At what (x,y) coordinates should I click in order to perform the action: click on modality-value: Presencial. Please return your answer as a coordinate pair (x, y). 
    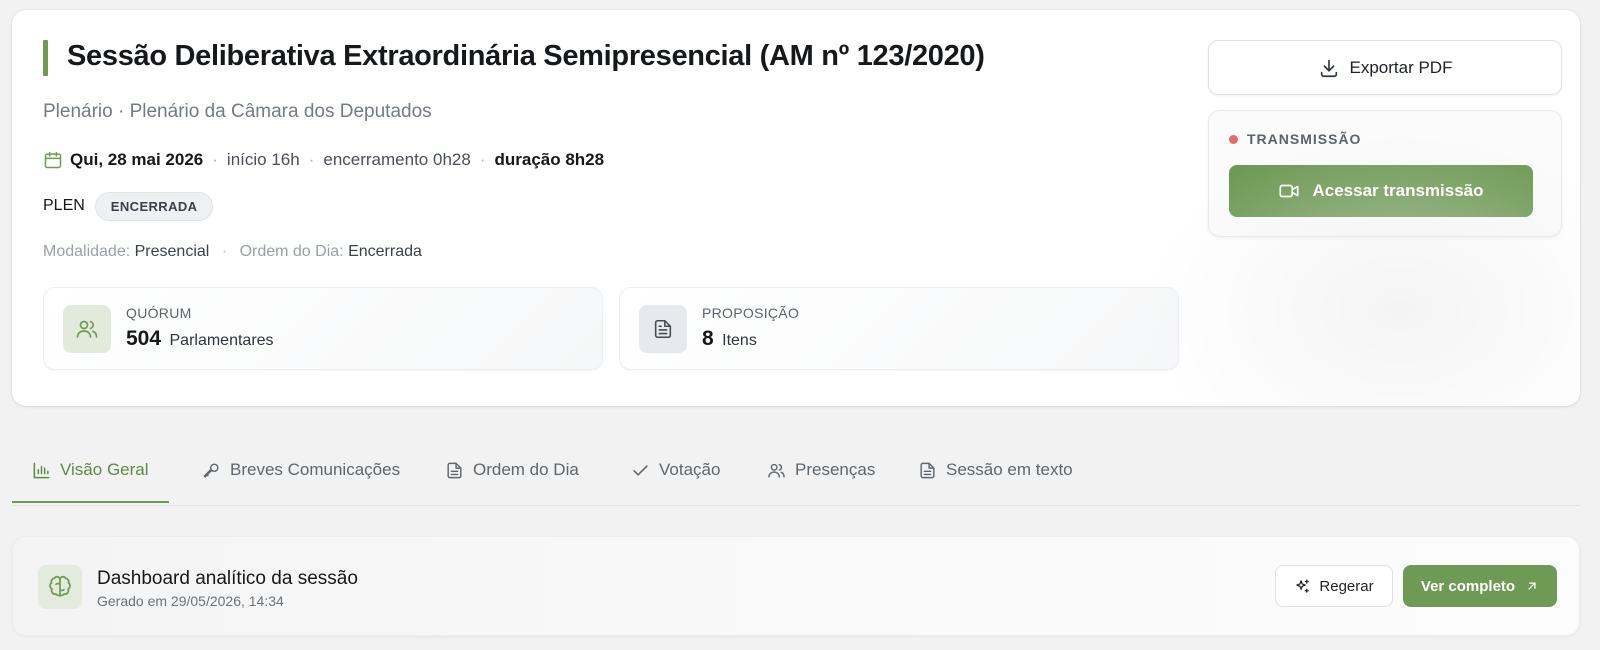
    Looking at the image, I should click on (172, 251).